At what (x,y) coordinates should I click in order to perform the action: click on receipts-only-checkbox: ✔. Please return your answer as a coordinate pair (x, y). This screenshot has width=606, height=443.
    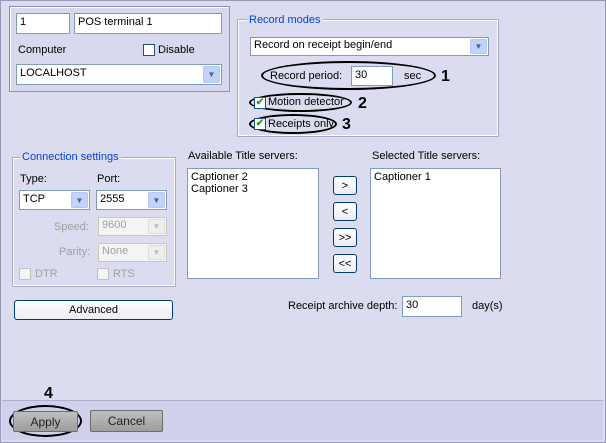
    Looking at the image, I should click on (260, 124).